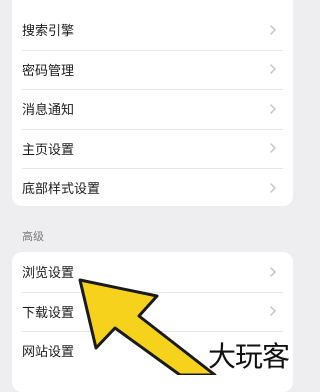  Describe the element at coordinates (48, 111) in the screenshot. I see `settings-item-label: 消息通知` at that location.